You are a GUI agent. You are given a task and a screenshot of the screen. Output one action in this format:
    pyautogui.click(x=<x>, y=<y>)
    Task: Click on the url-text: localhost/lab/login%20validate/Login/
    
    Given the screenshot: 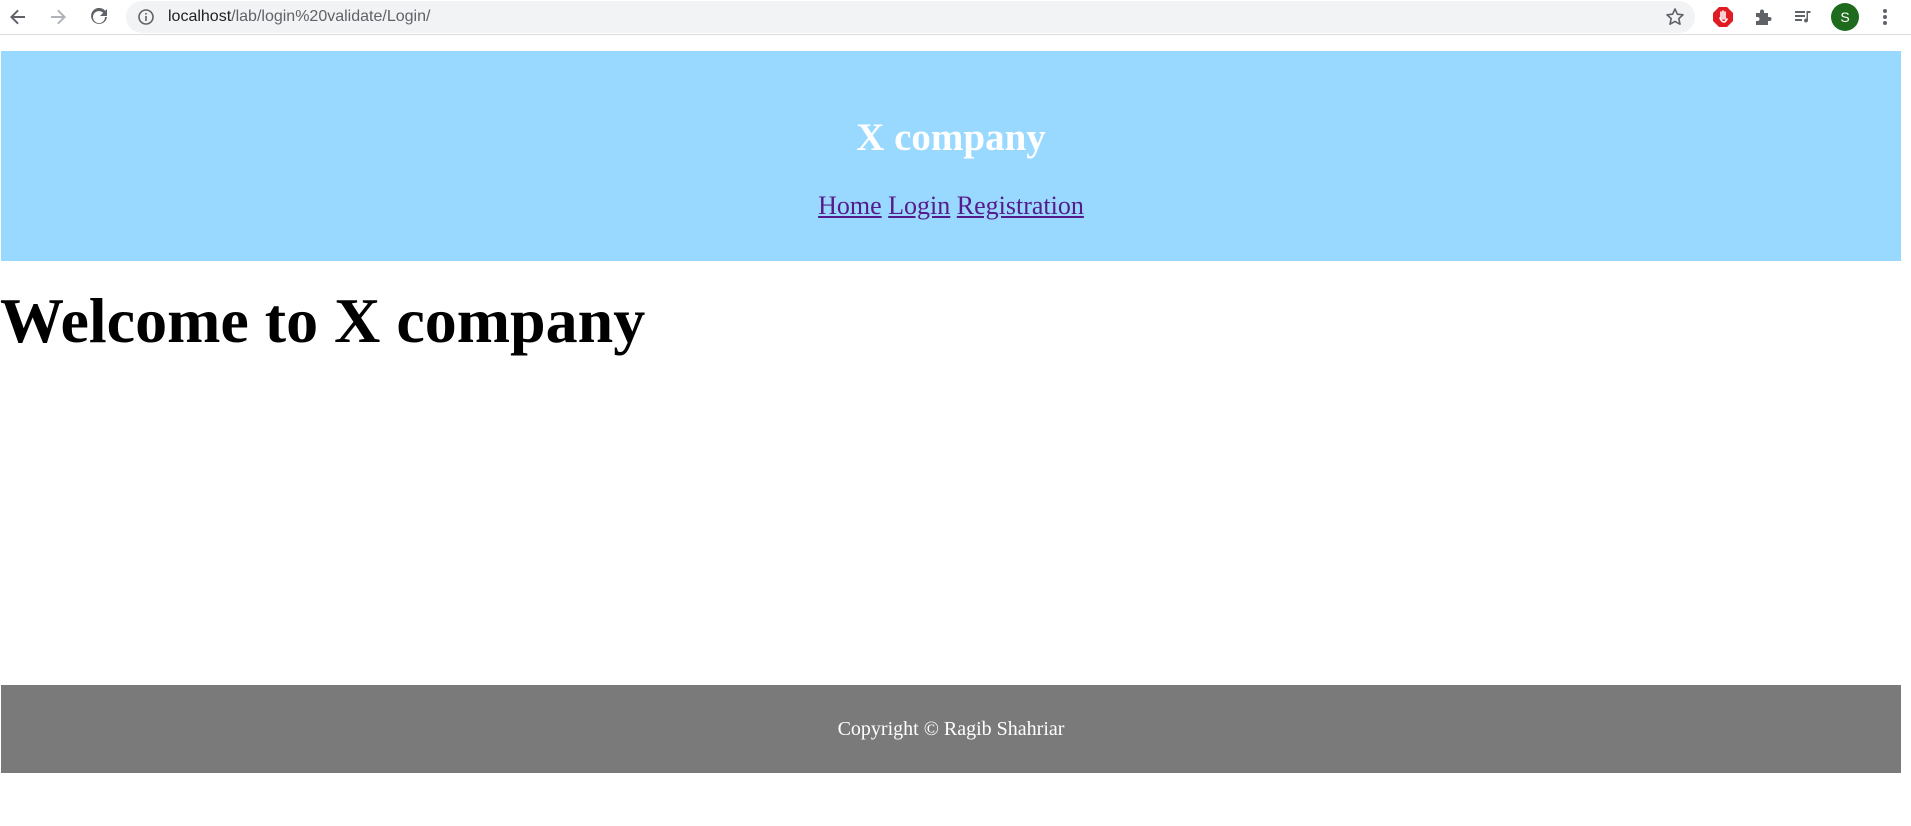 What is the action you would take?
    pyautogui.click(x=299, y=17)
    